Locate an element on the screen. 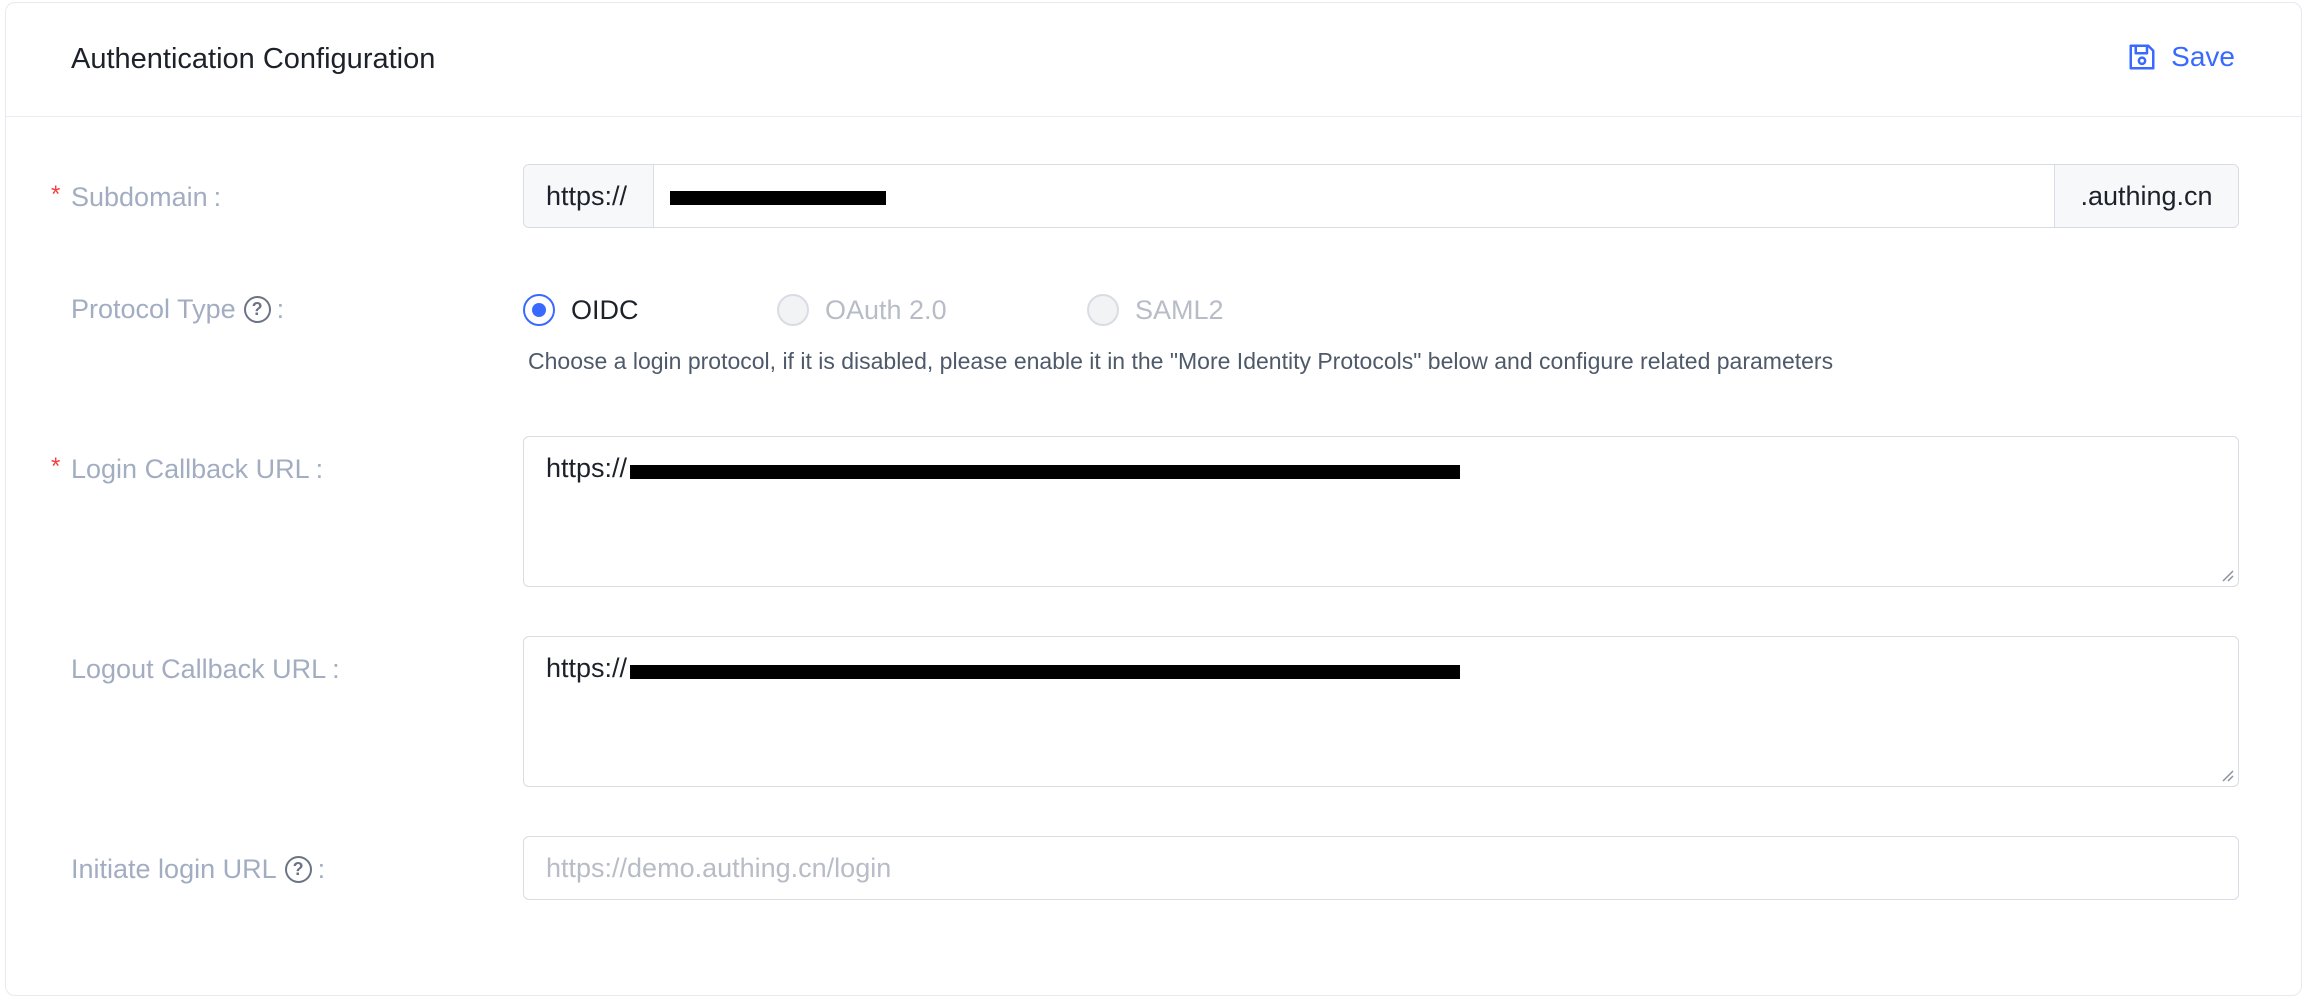  page-title: Authentication Configuration is located at coordinates (253, 59).